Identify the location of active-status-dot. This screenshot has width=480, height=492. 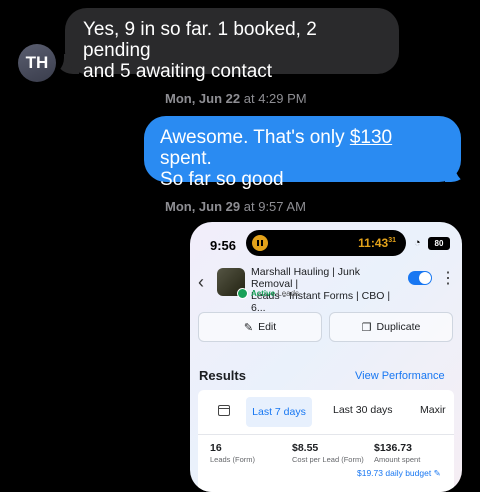
(242, 293).